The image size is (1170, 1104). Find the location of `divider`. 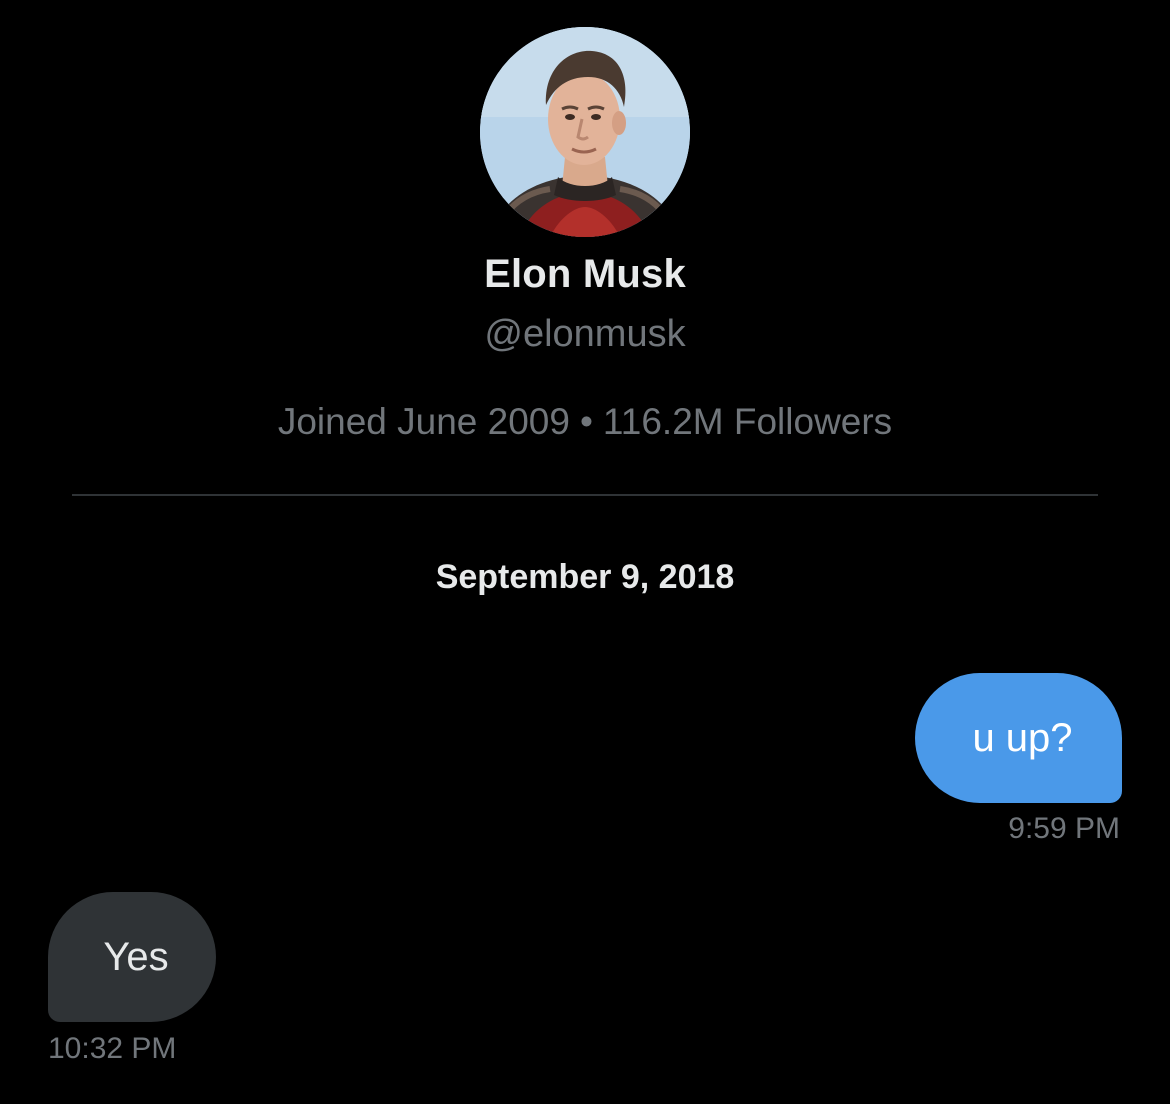

divider is located at coordinates (585, 495).